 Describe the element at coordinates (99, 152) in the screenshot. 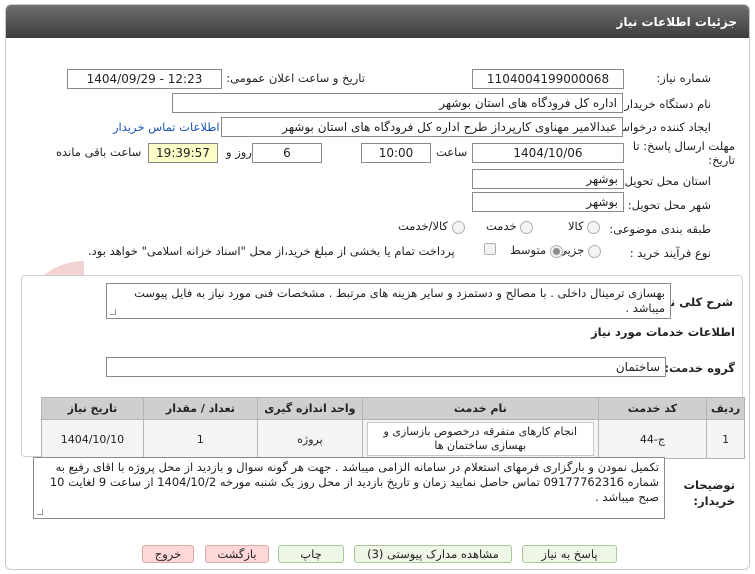

I see `remaining-time-label: ساعت باقی مانده` at that location.